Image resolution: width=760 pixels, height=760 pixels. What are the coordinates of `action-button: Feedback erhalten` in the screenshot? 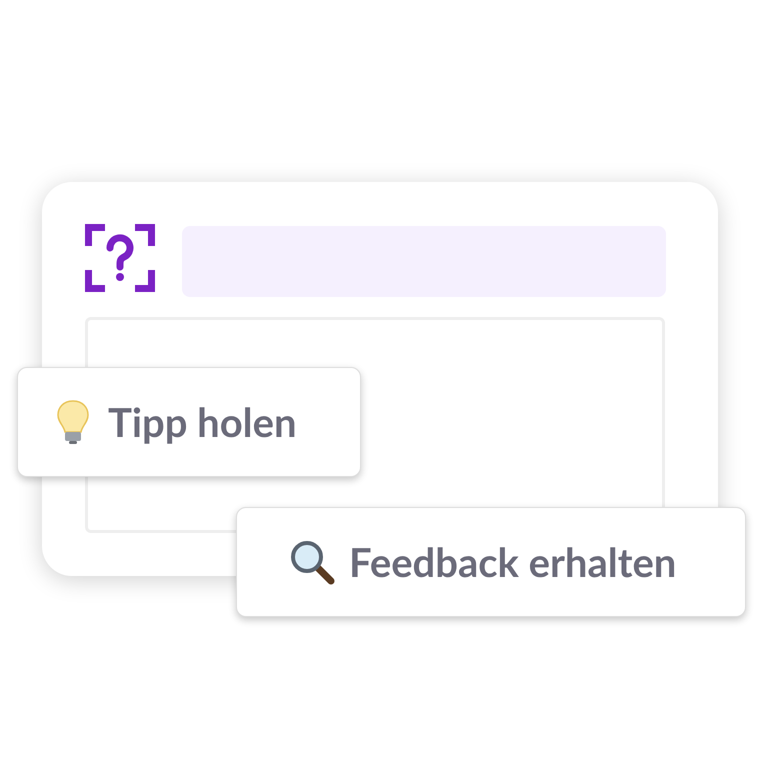 It's located at (491, 562).